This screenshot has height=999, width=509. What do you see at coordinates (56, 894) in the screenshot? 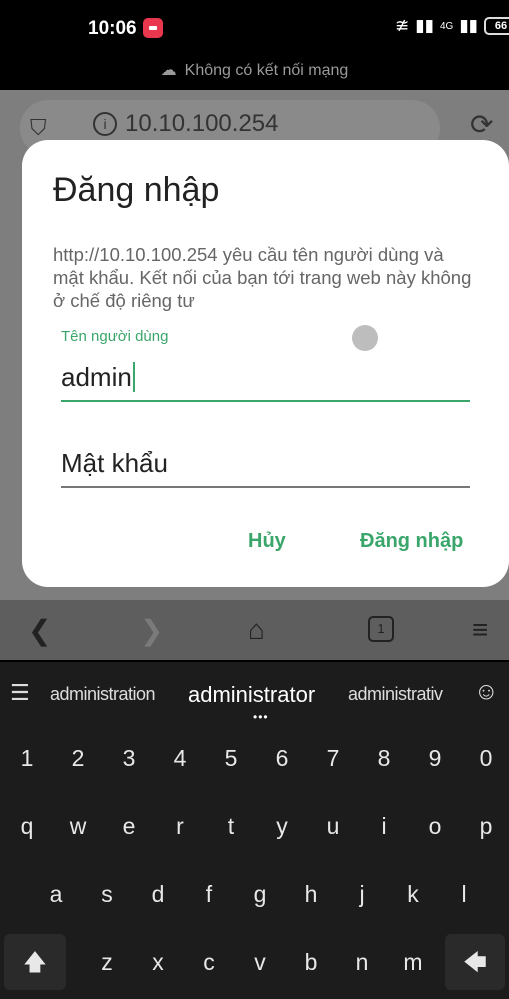
I see `key-a: a` at bounding box center [56, 894].